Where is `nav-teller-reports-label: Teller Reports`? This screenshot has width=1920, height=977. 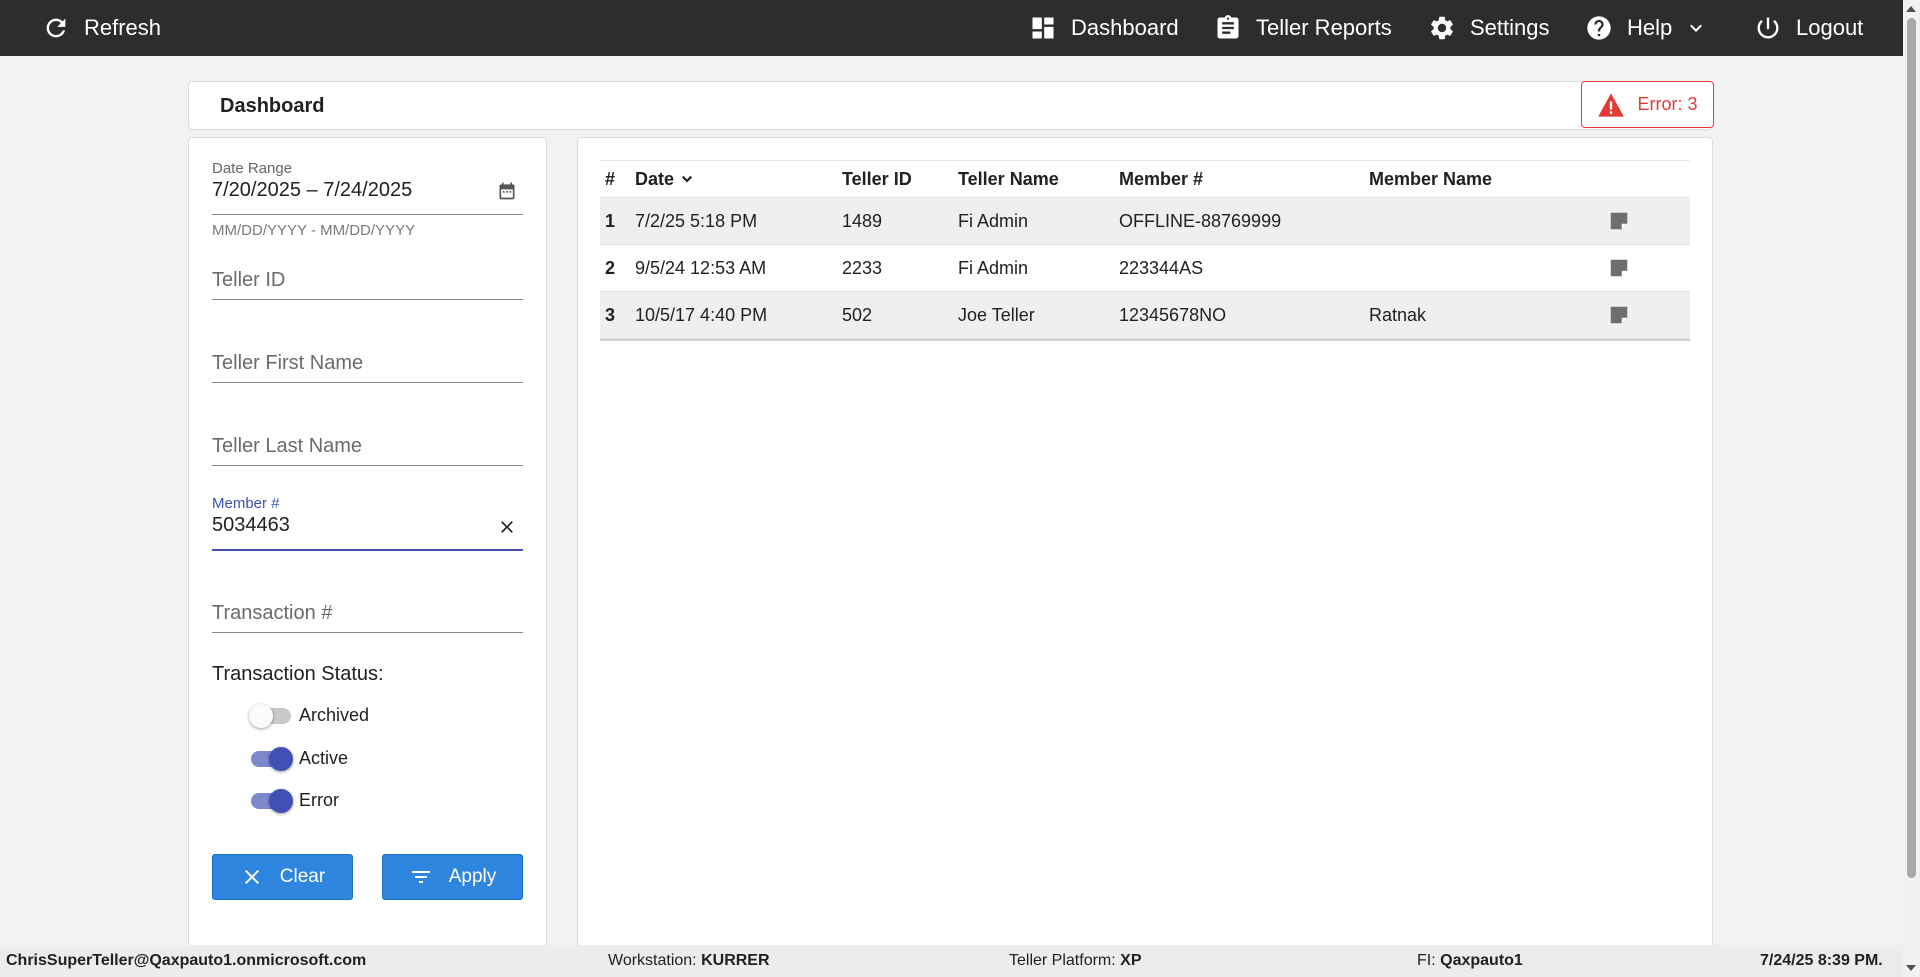 nav-teller-reports-label: Teller Reports is located at coordinates (1324, 27).